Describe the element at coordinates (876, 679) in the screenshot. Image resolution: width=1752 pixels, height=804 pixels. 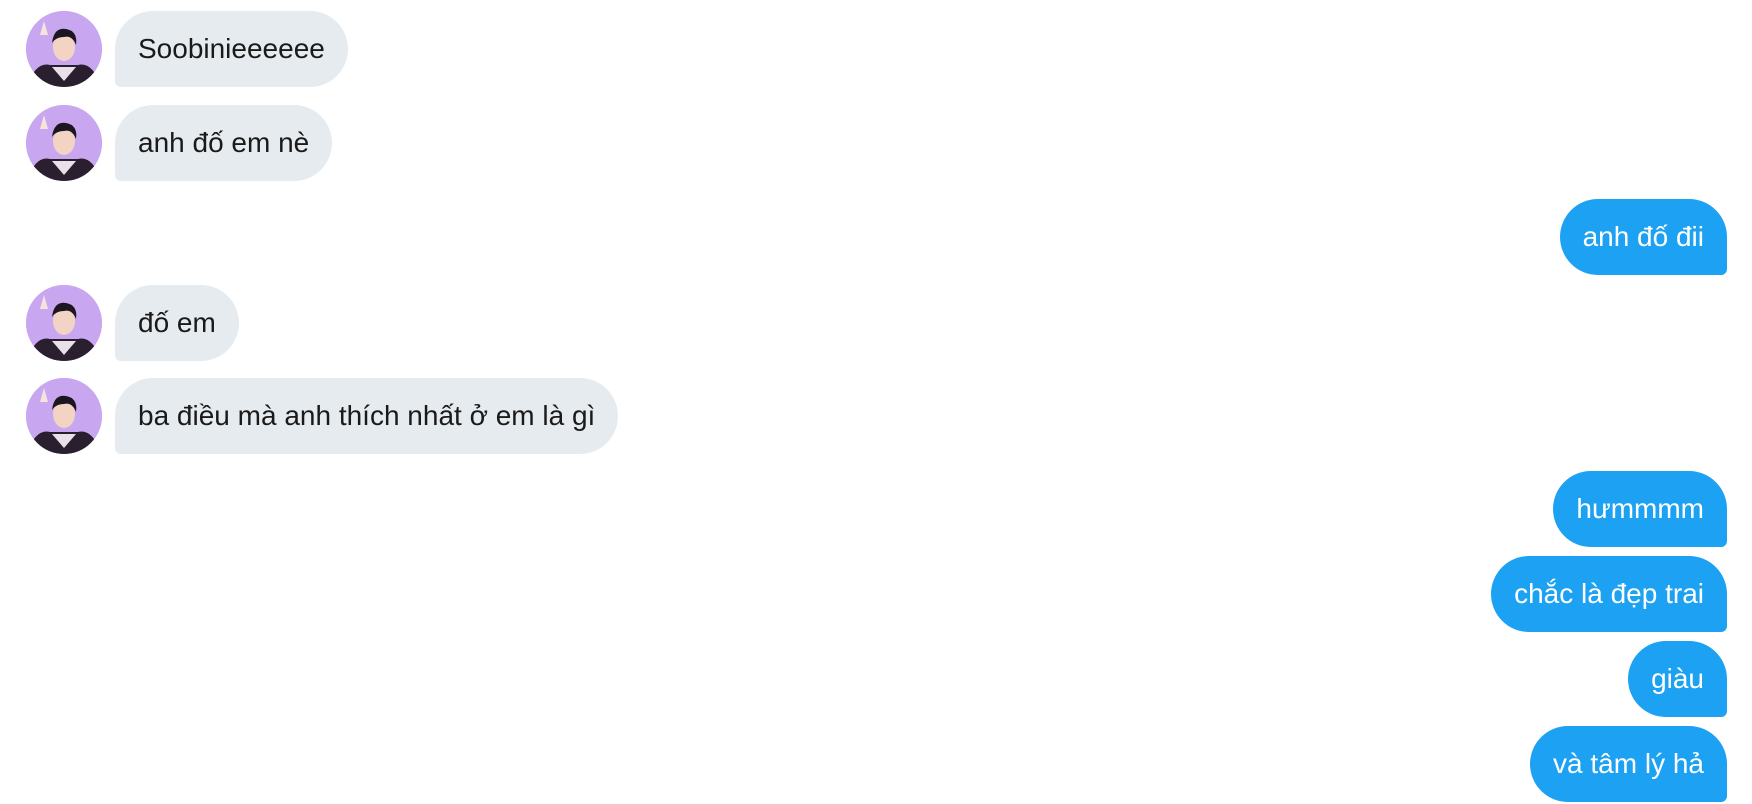
I see `message-row-outgoing: giàu` at that location.